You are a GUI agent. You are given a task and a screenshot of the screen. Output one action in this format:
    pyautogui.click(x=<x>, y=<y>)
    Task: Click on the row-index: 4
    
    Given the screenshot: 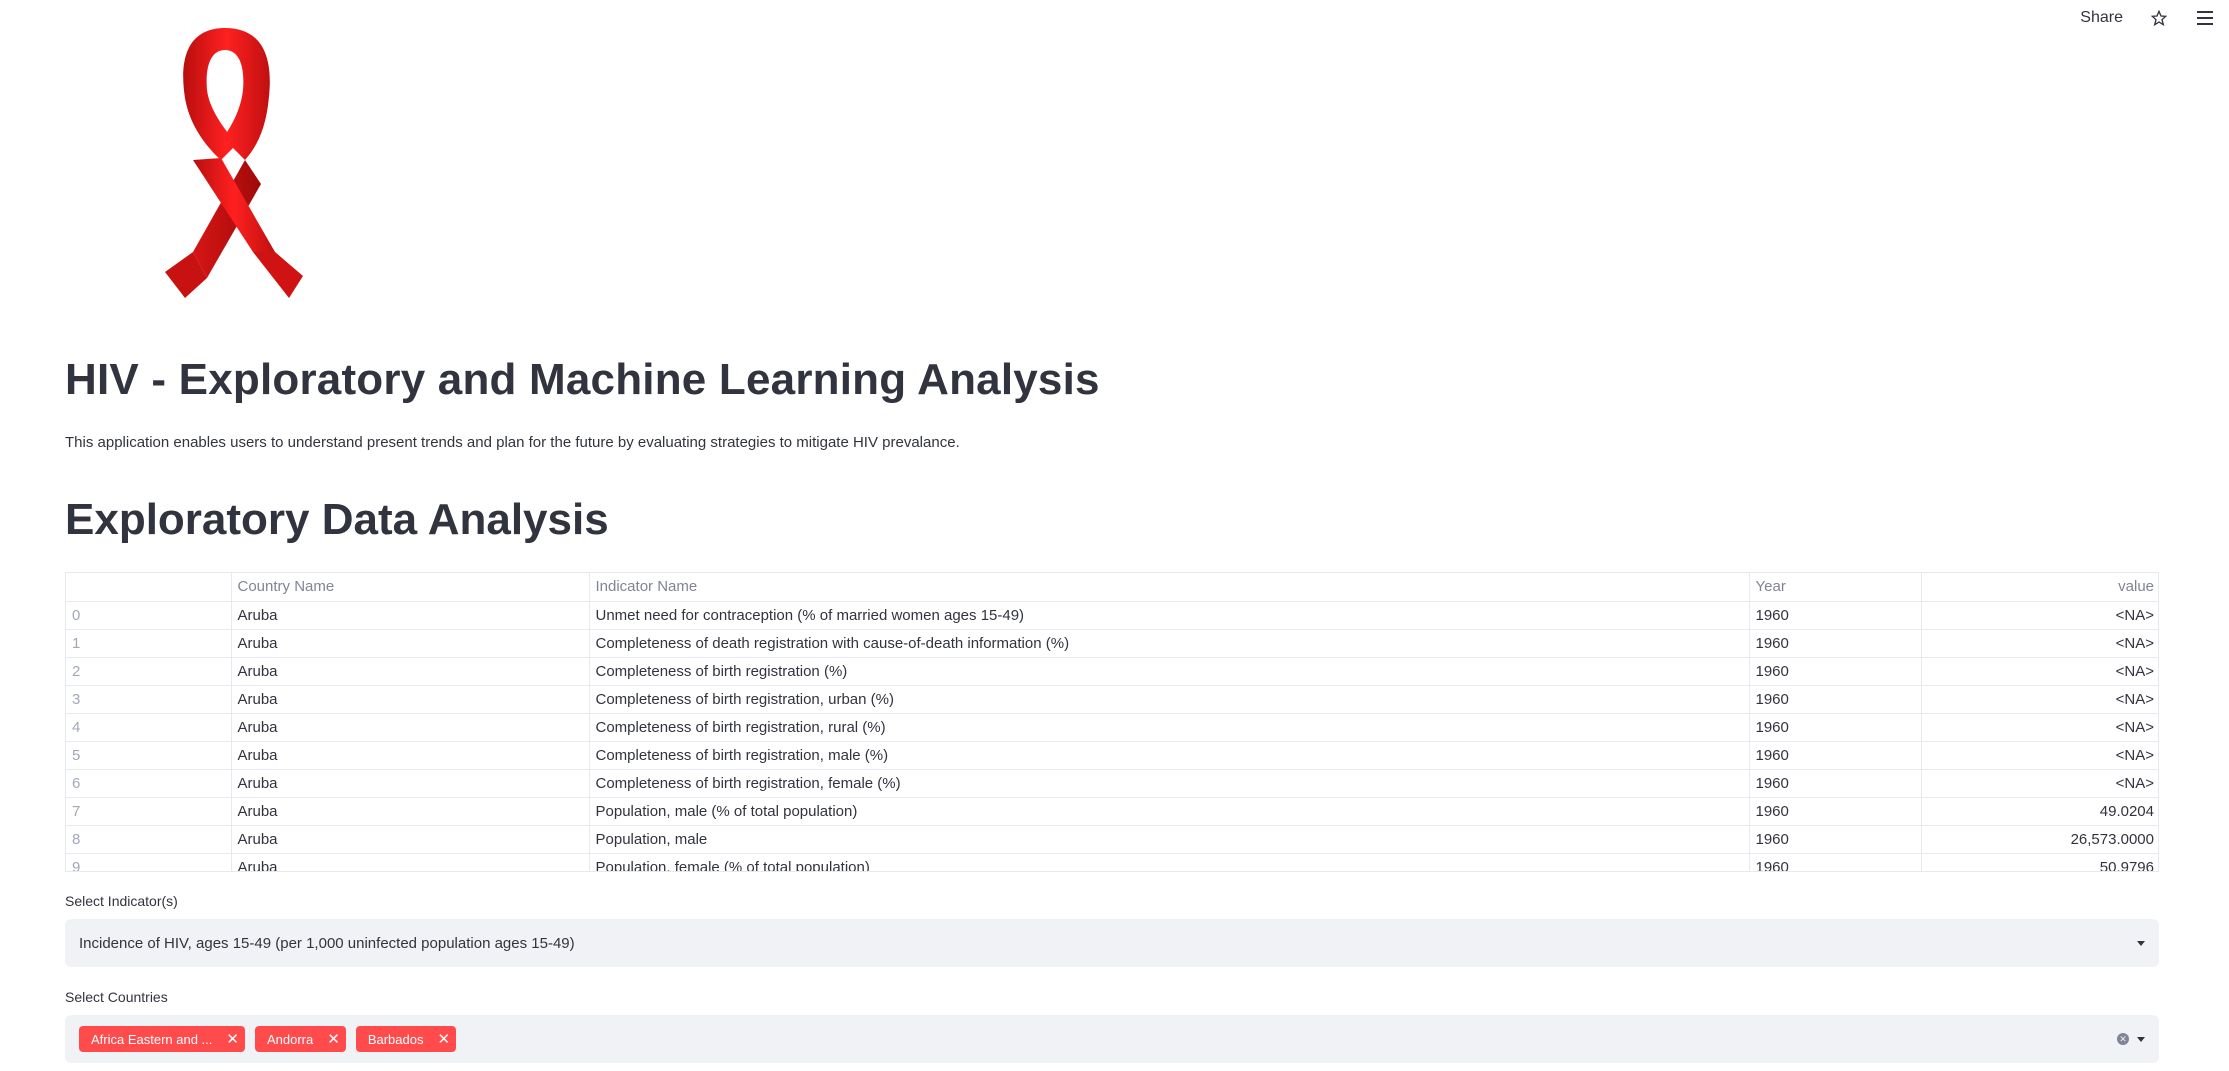 What is the action you would take?
    pyautogui.click(x=149, y=727)
    